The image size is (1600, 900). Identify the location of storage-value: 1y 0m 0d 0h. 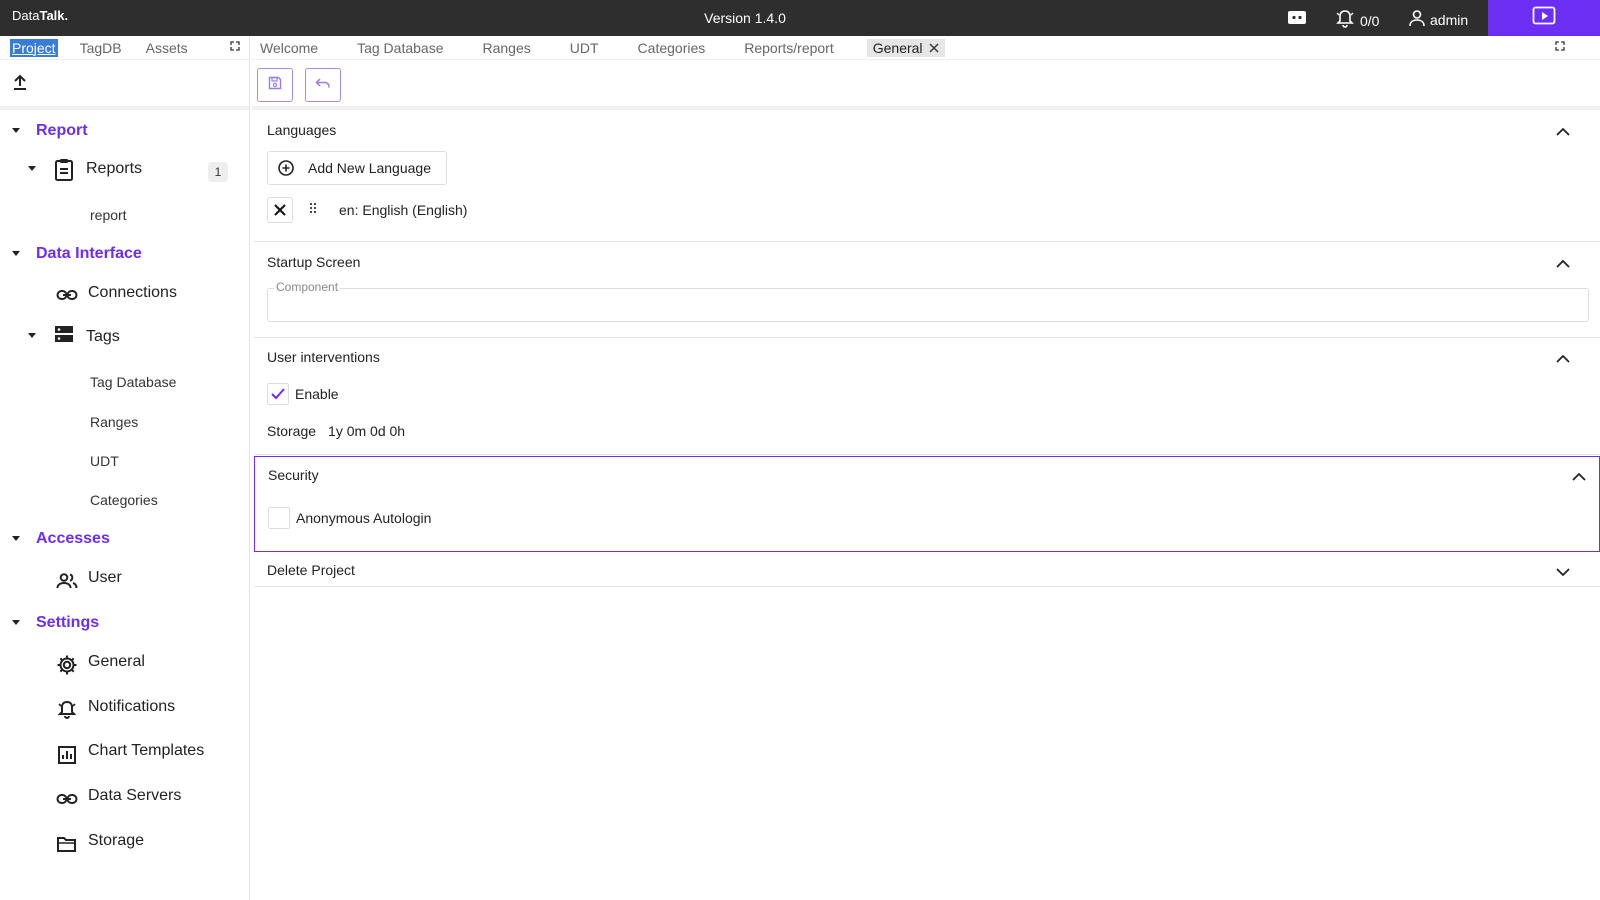
(366, 431).